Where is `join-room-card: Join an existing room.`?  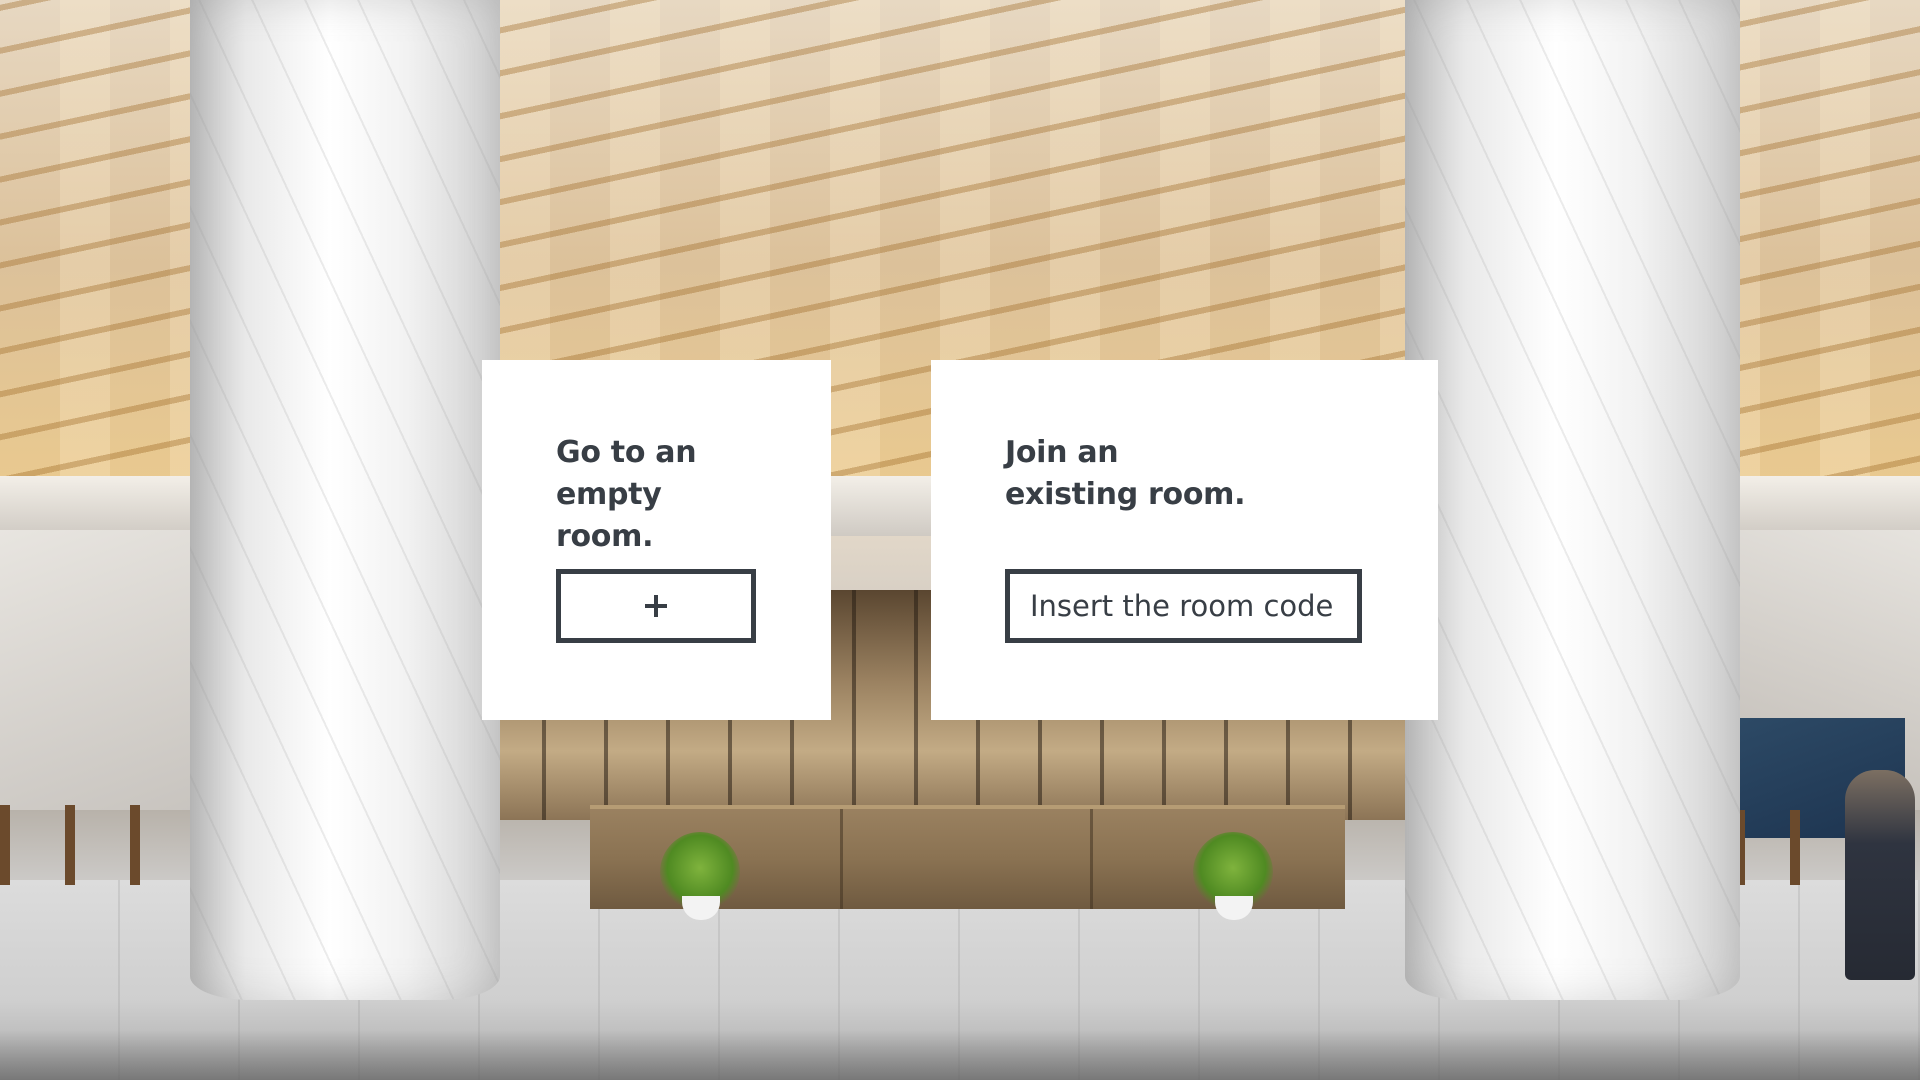
join-room-card: Join an existing room. is located at coordinates (1184, 540).